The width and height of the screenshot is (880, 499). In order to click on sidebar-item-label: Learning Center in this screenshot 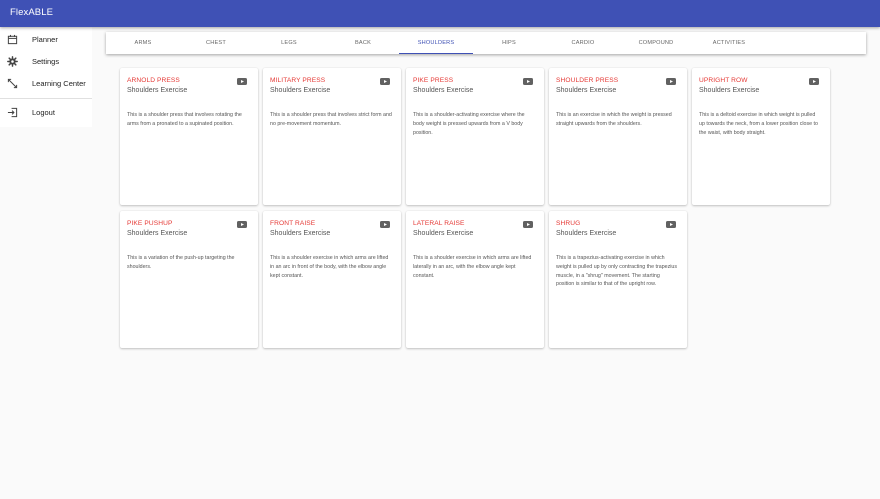, I will do `click(59, 83)`.